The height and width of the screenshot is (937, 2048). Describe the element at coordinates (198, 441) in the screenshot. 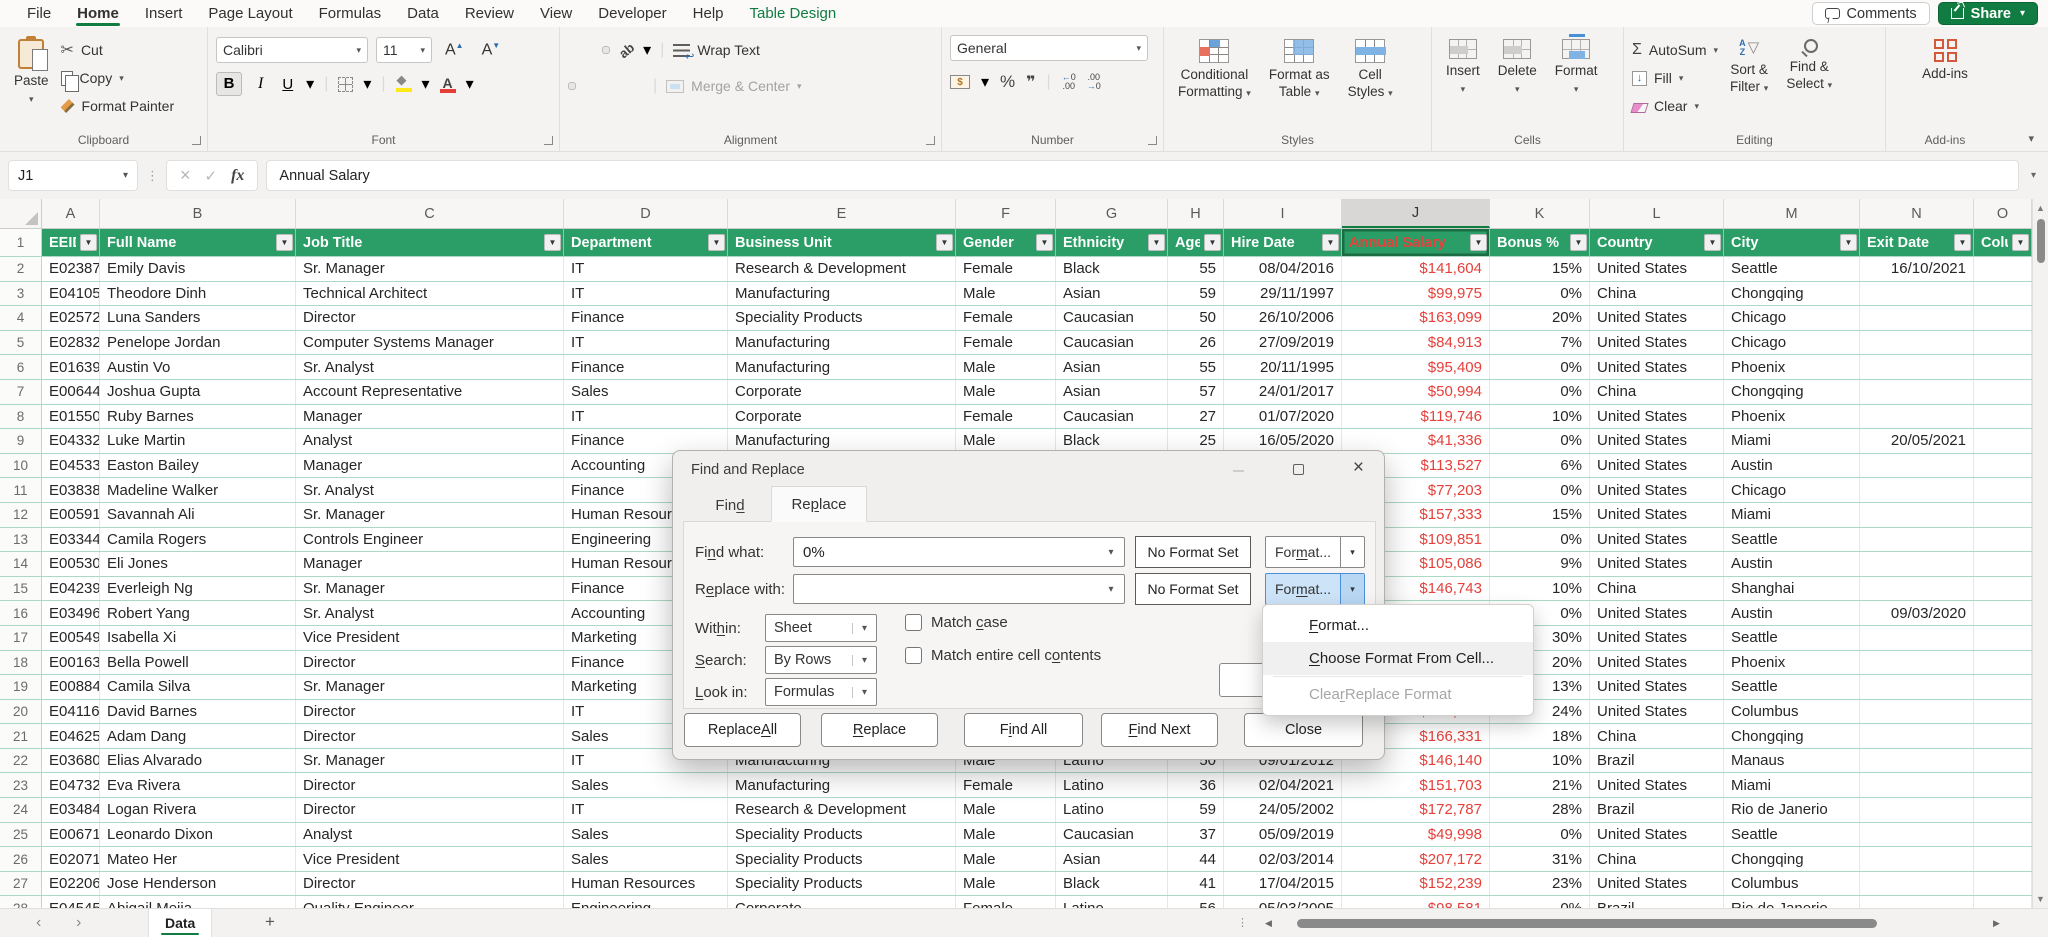

I see `cell: Luke Martin` at that location.